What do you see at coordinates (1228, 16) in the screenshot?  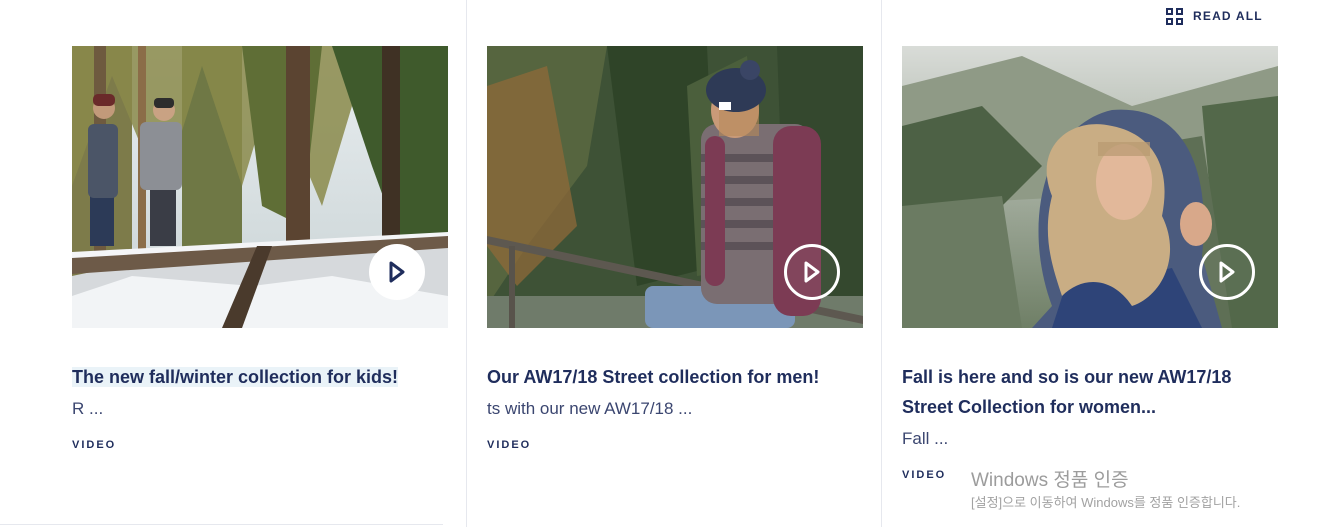 I see `read-all-label: READ ALL` at bounding box center [1228, 16].